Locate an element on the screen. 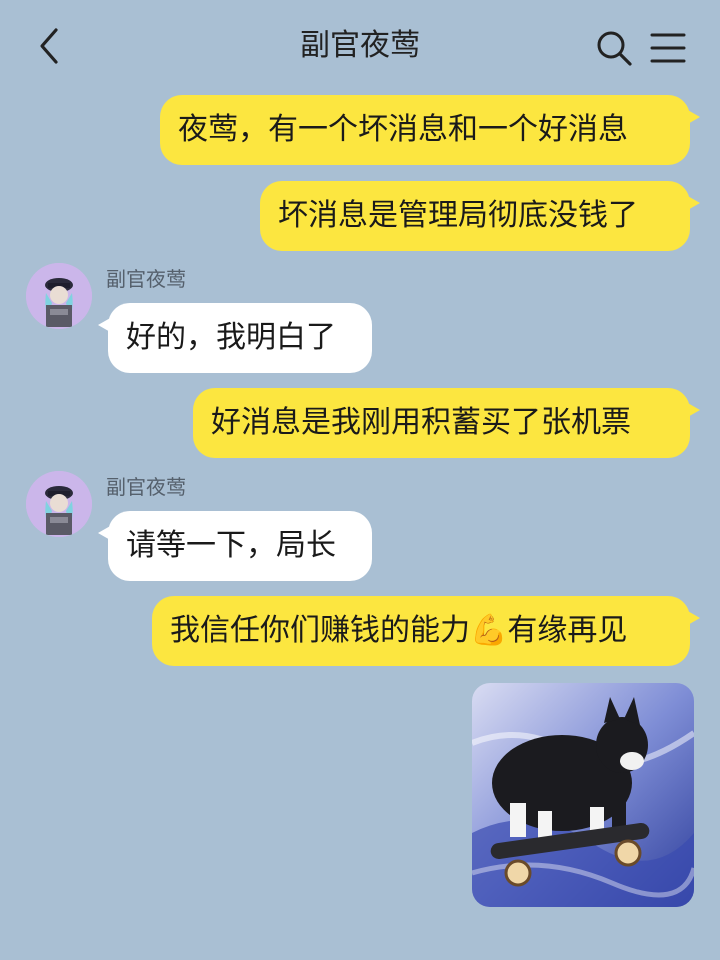  menu-button is located at coordinates (668, 48).